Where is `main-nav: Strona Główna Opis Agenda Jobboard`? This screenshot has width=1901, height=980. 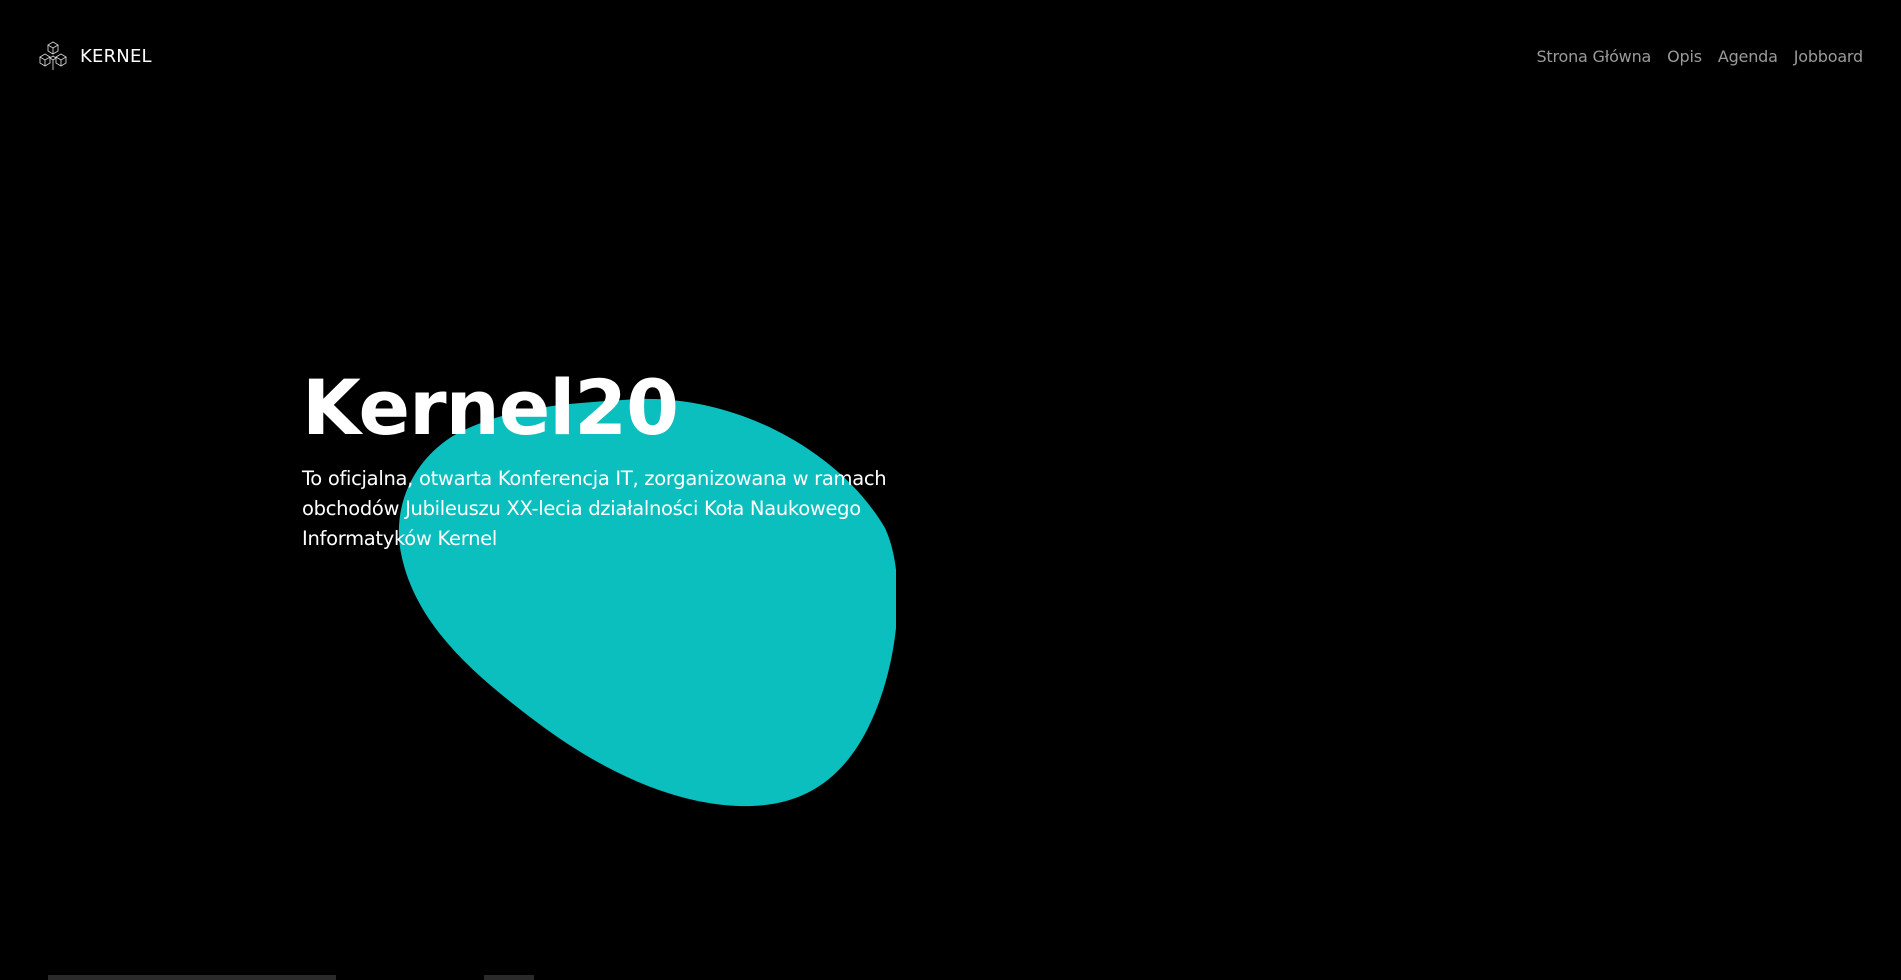 main-nav: Strona Główna Opis Agenda Jobboard is located at coordinates (1699, 56).